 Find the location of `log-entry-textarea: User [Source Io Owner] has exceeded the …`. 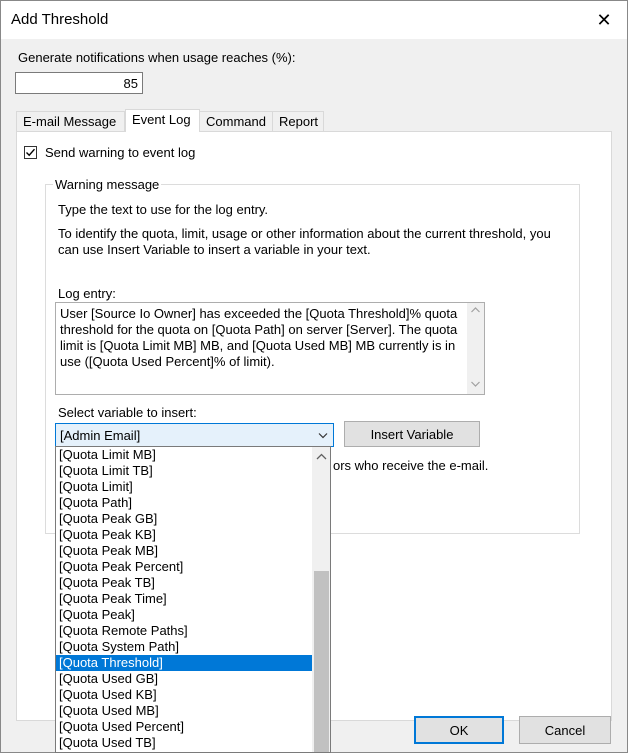

log-entry-textarea: User [Source Io Owner] has exceeded the … is located at coordinates (270, 348).